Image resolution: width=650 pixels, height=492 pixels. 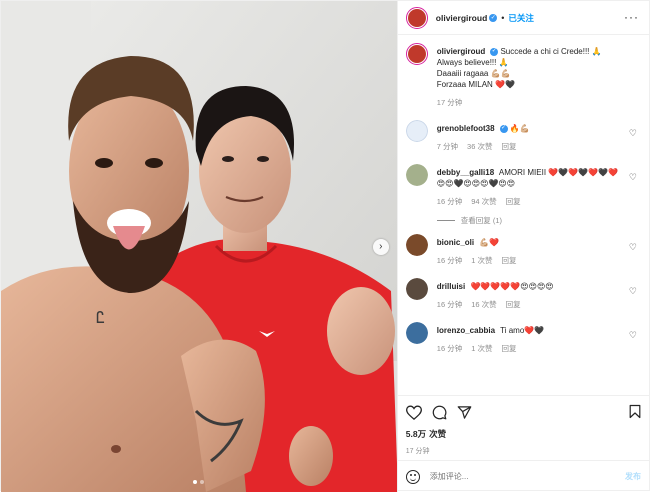 What do you see at coordinates (479, 146) in the screenshot?
I see `comment-likes: 36 次赞` at bounding box center [479, 146].